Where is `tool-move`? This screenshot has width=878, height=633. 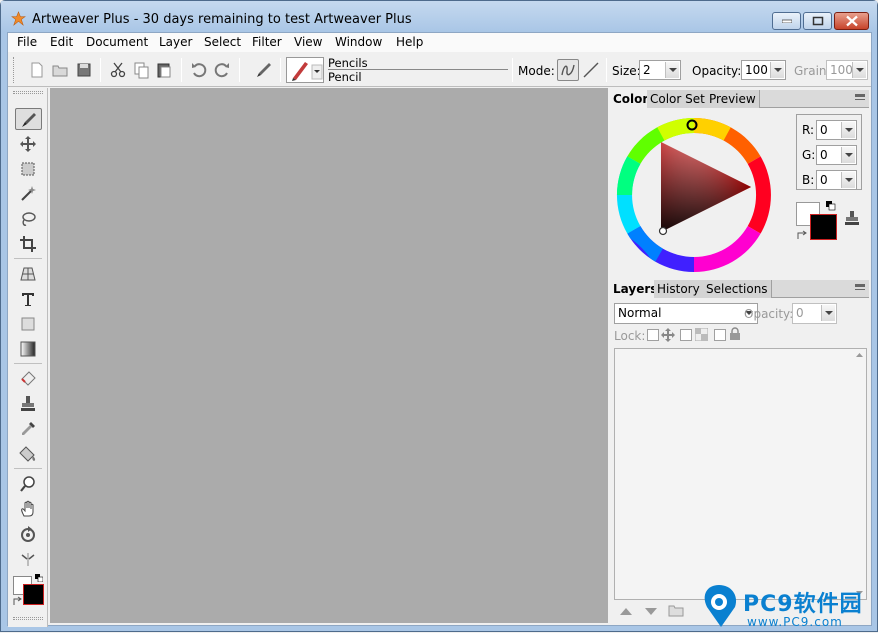 tool-move is located at coordinates (28, 144).